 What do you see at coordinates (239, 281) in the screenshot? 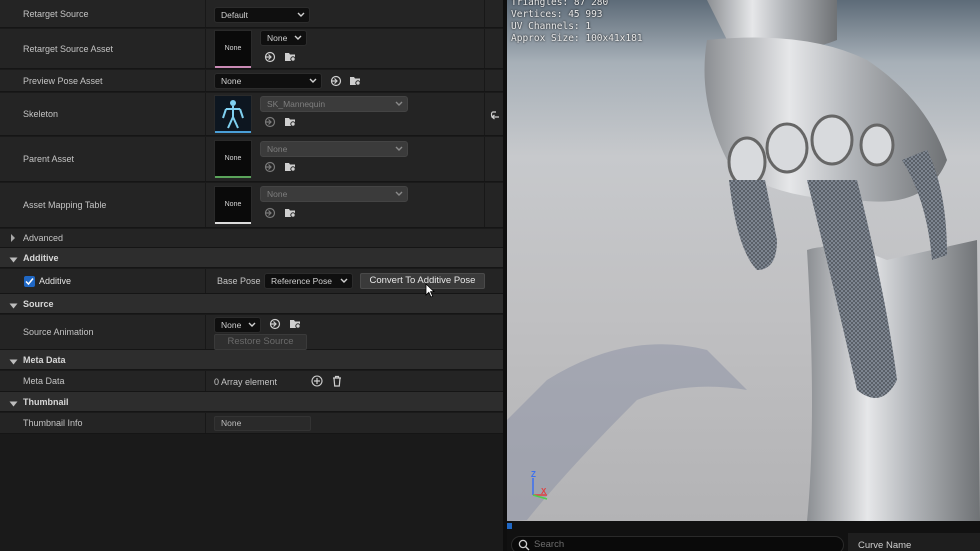
I see `base-pose-label: Base Pose` at bounding box center [239, 281].